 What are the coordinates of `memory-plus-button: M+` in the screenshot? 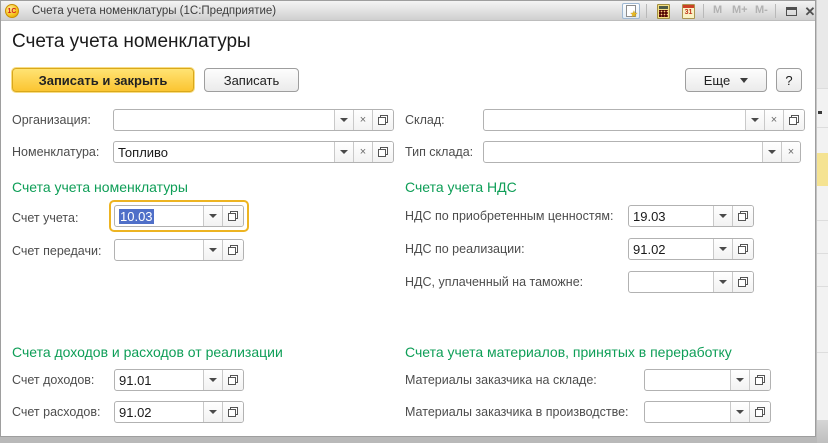 It's located at (740, 10).